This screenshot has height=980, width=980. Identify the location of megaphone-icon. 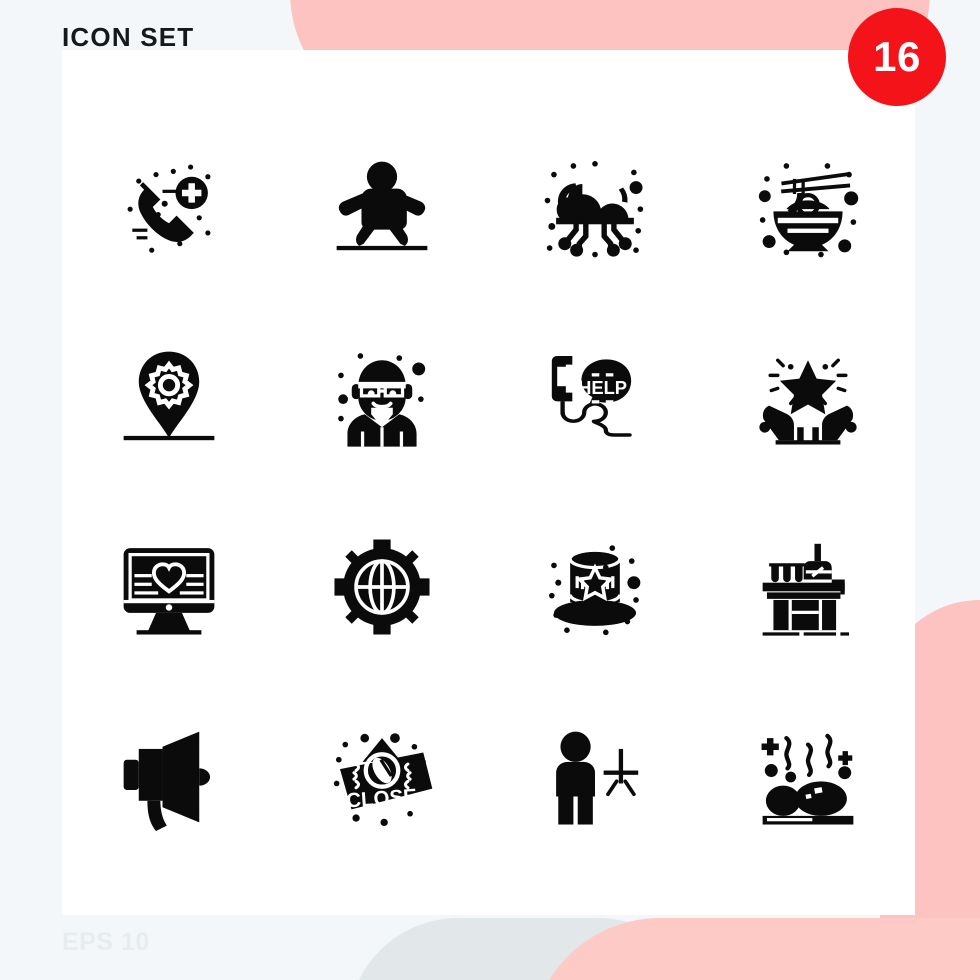
(166, 781).